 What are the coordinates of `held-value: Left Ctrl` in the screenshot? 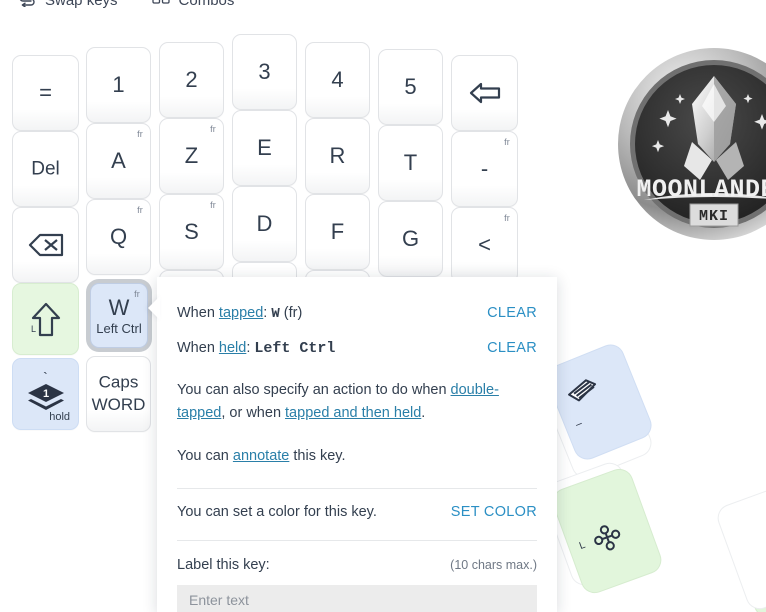 It's located at (295, 348).